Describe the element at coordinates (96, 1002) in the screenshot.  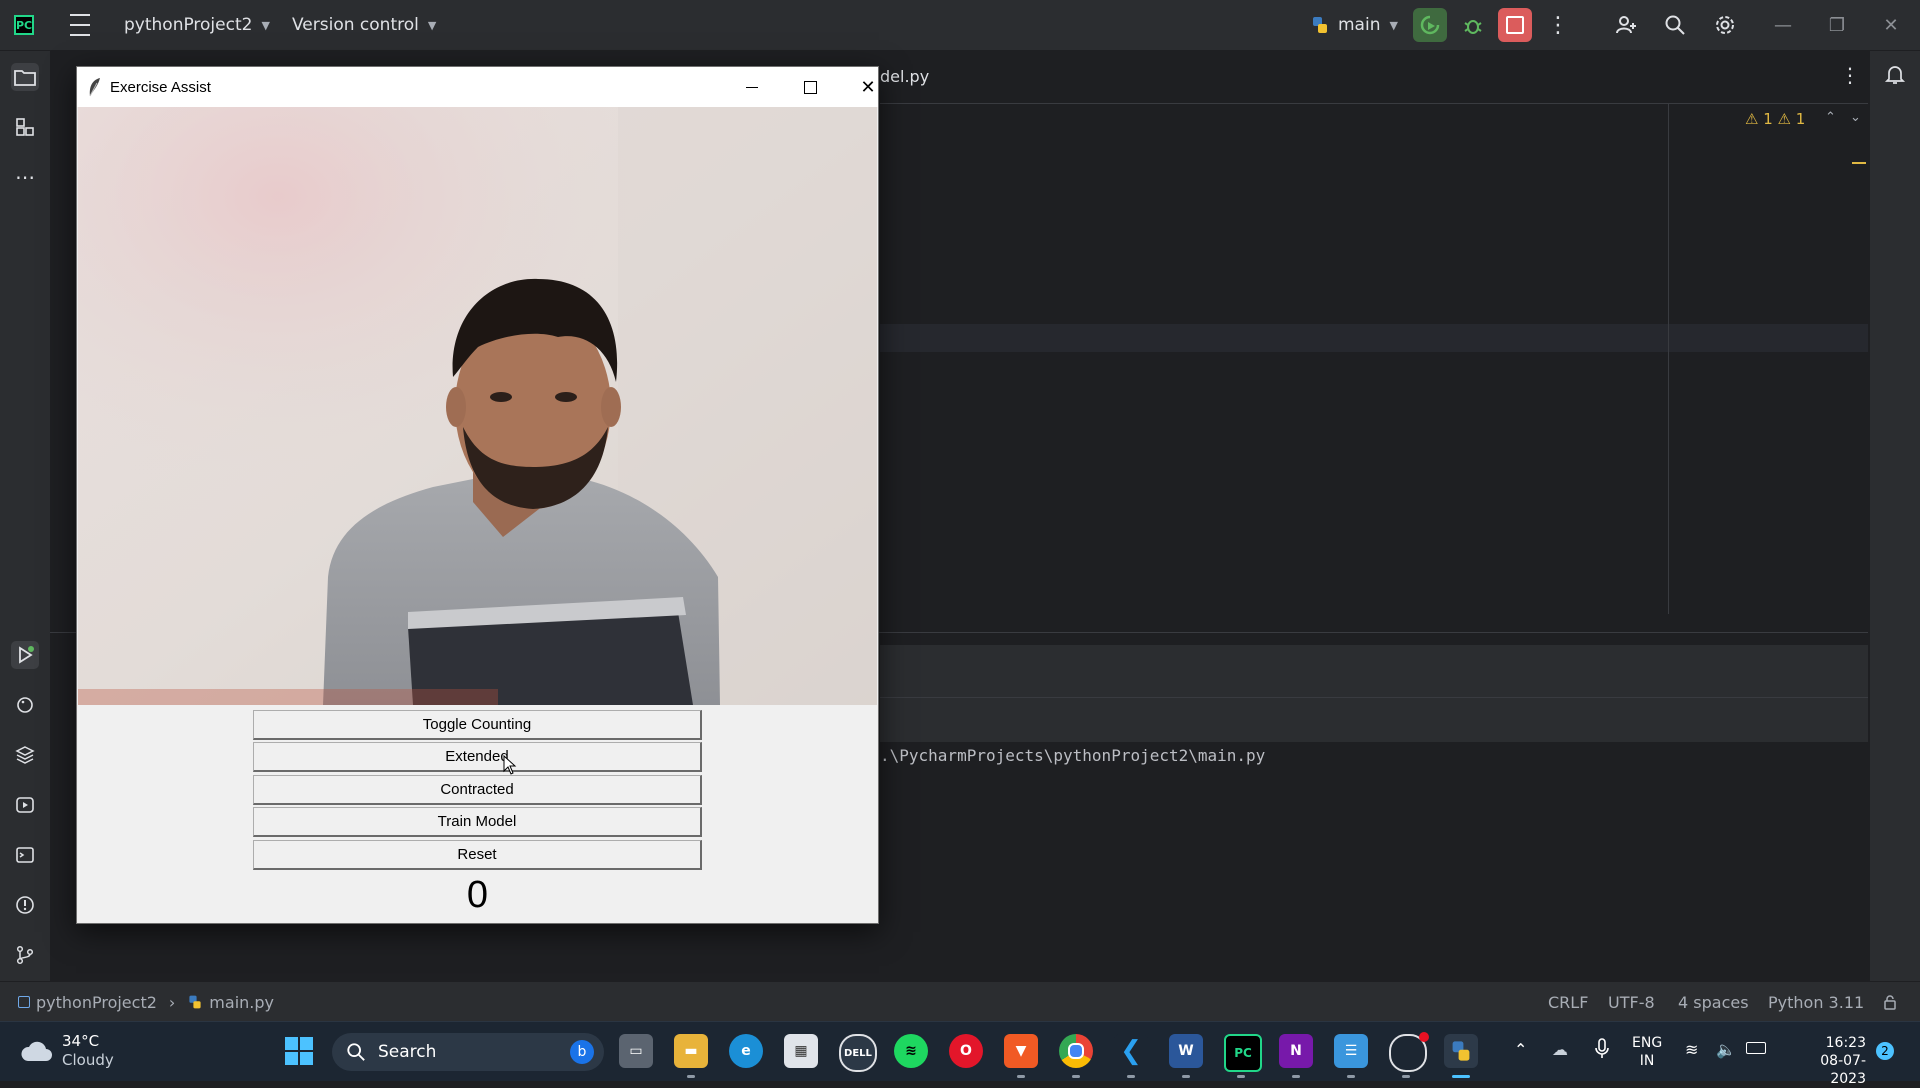
I see `breadcrumb-project: pythonProject2` at that location.